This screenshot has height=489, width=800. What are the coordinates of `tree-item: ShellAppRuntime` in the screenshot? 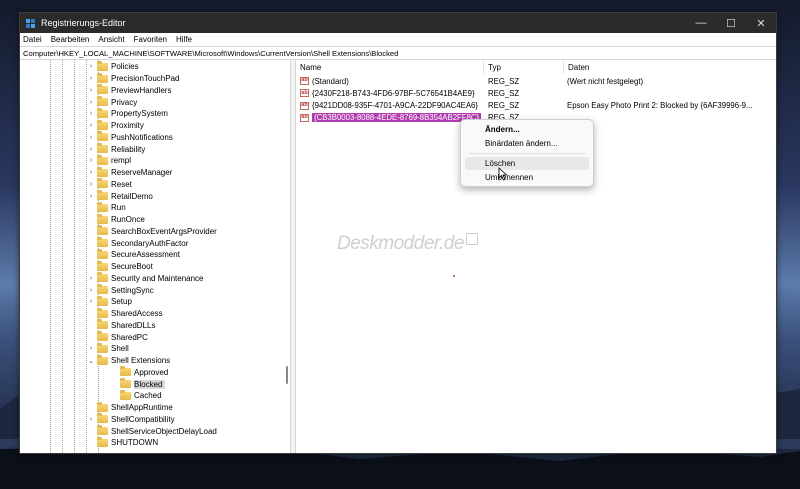 It's located at (130, 407).